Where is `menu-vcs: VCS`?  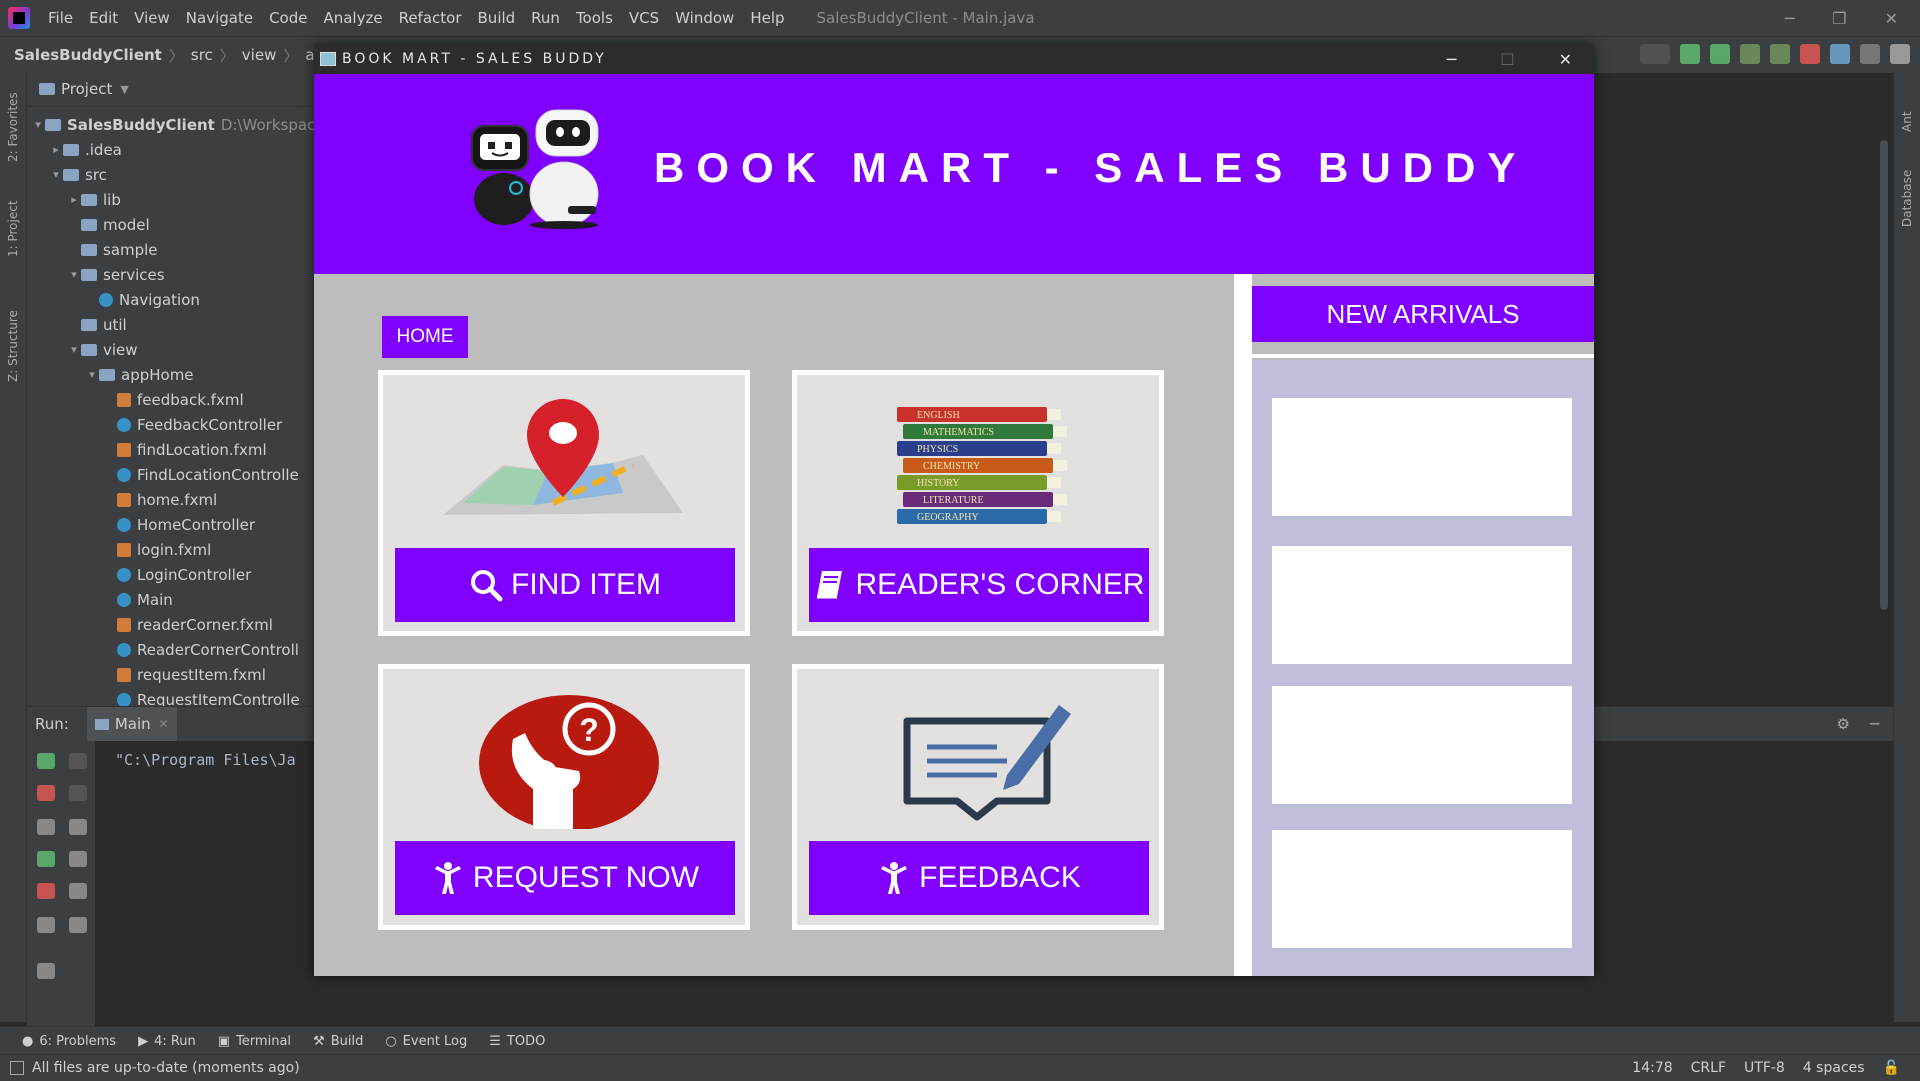 menu-vcs: VCS is located at coordinates (644, 18).